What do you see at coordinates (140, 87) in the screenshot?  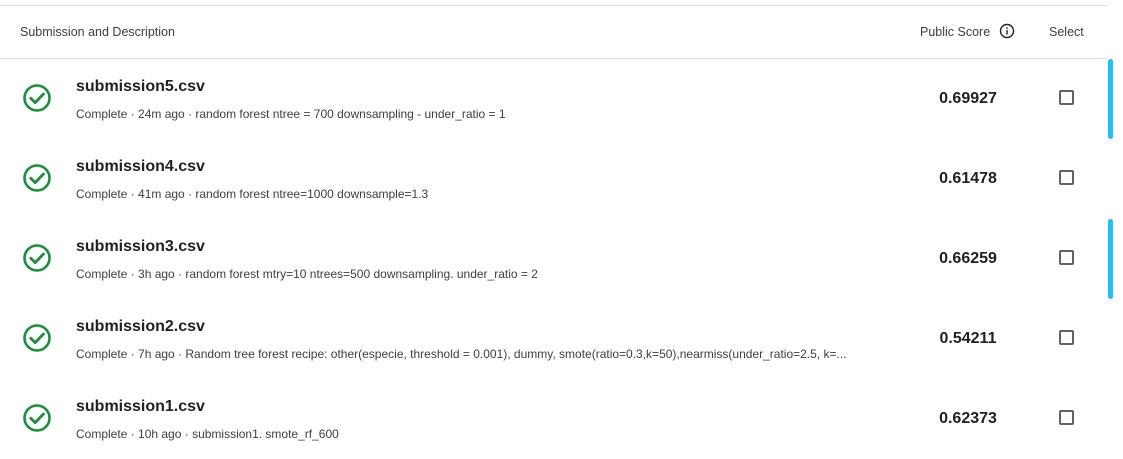 I see `submission-filename: submission5.csv` at bounding box center [140, 87].